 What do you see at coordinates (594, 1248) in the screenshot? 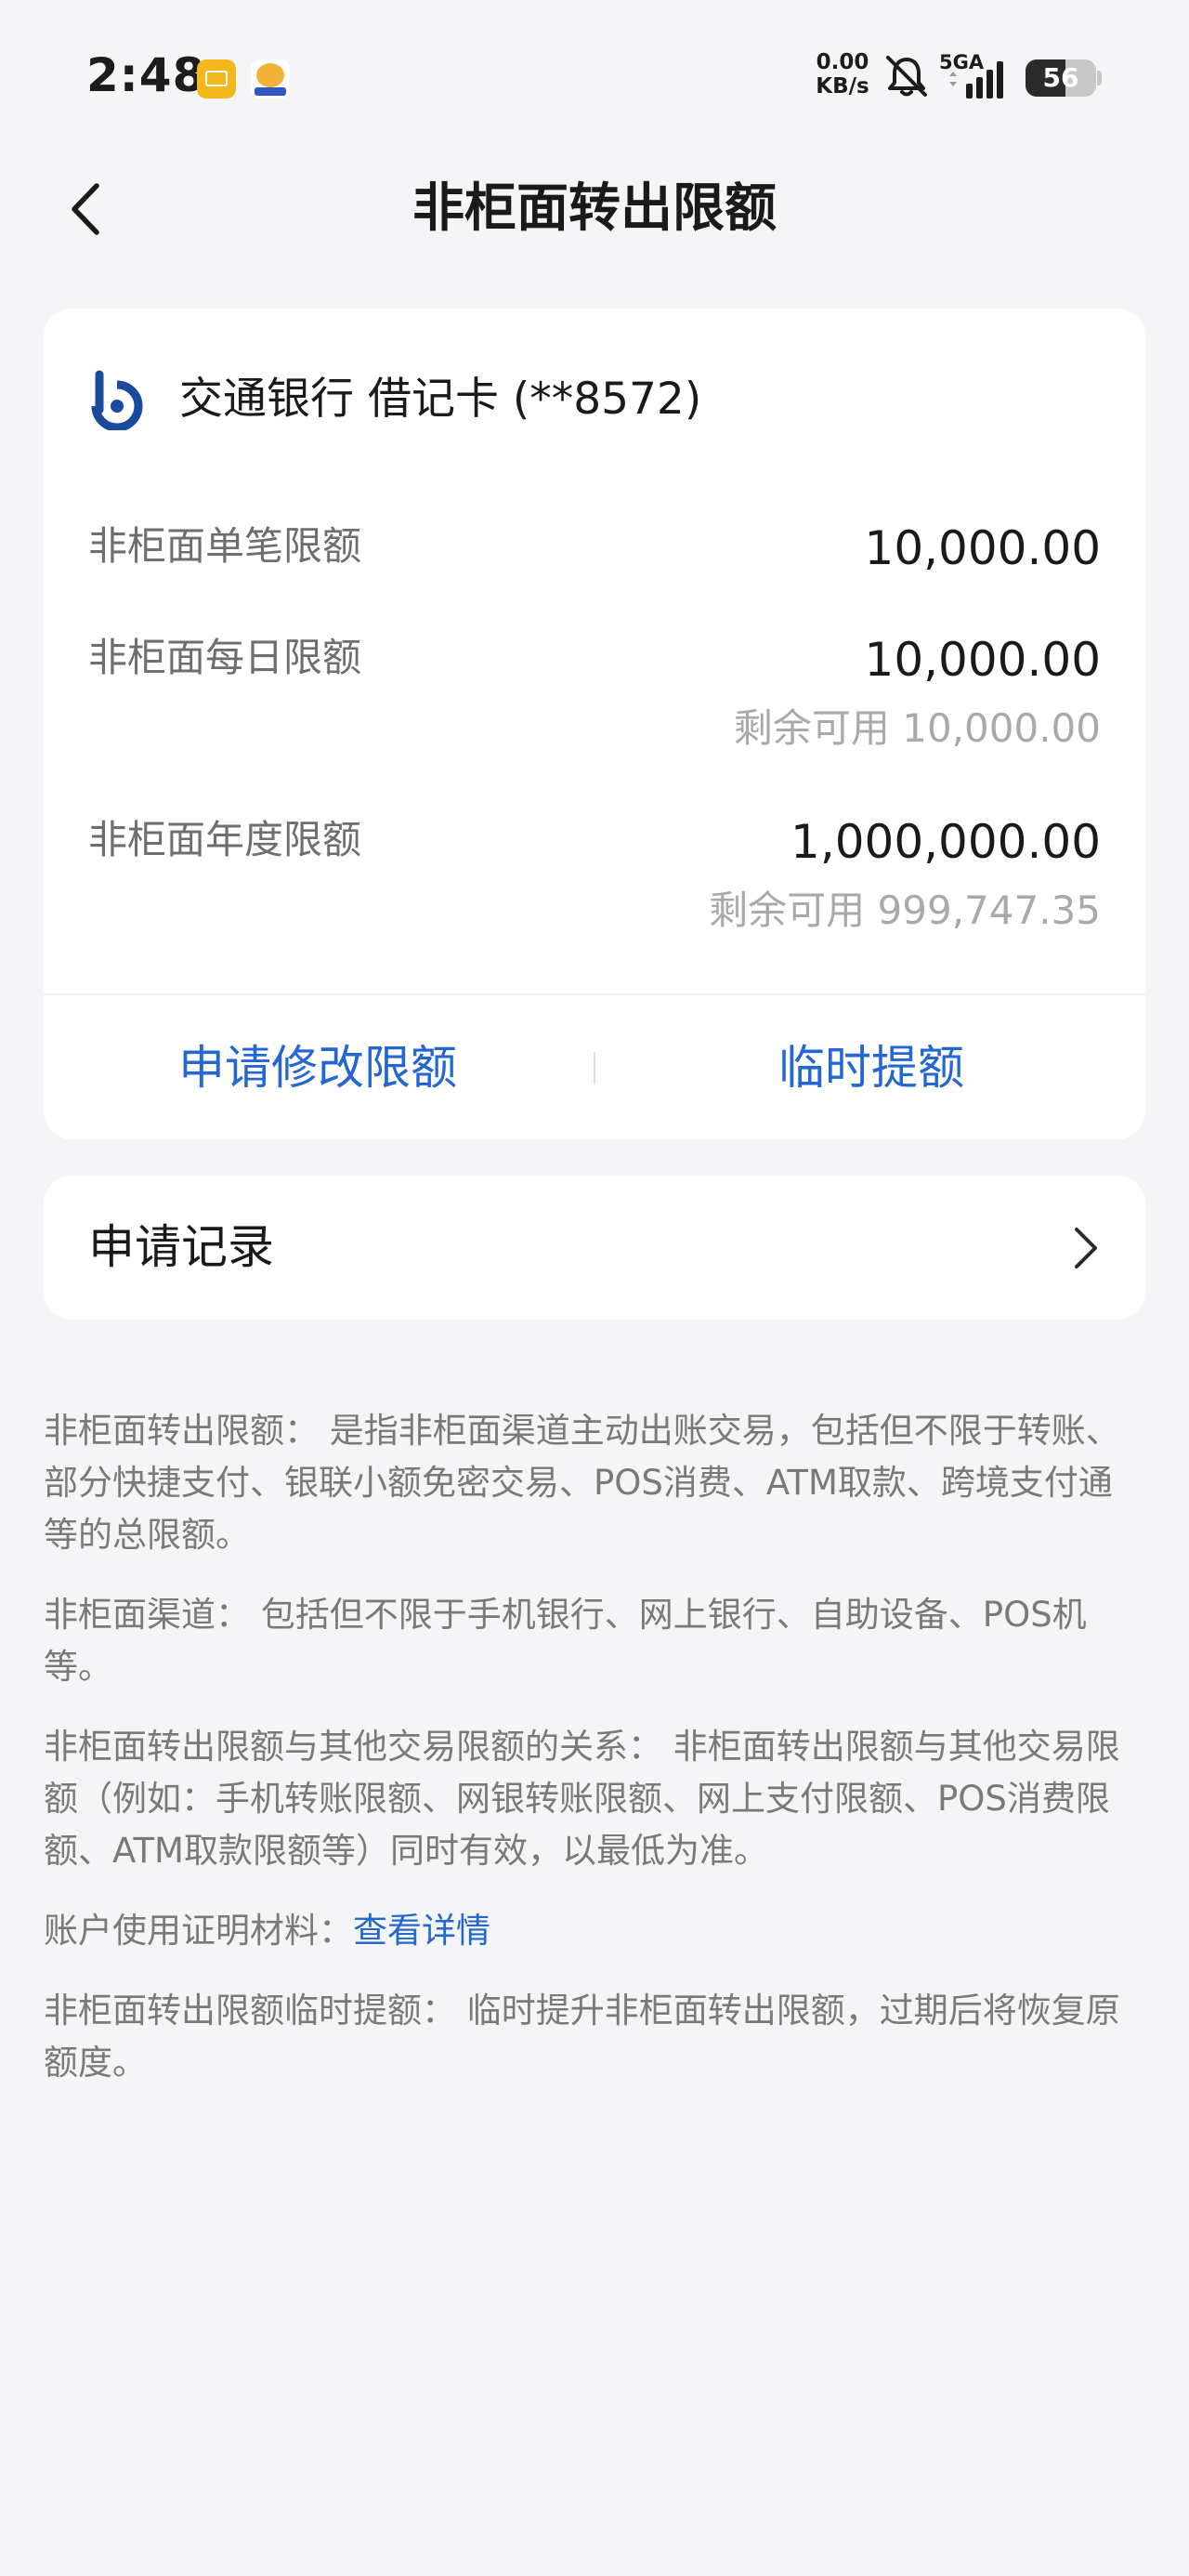
I see `application-records-row: 申请记录` at bounding box center [594, 1248].